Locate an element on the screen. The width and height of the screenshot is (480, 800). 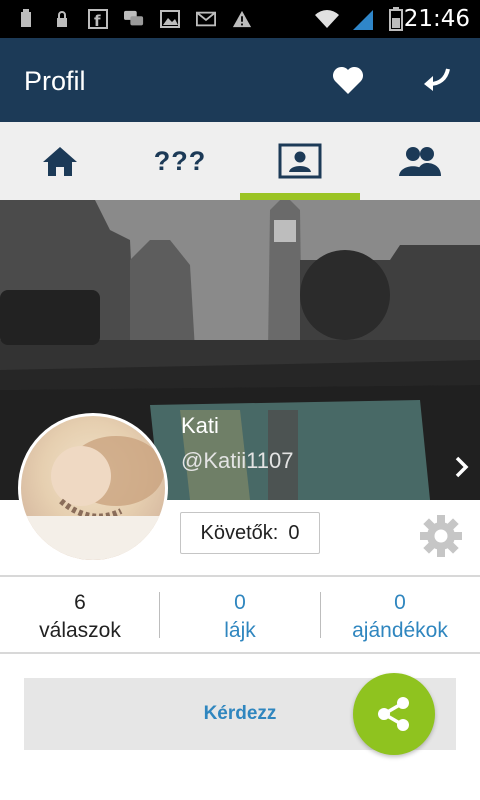
favorite-button is located at coordinates (348, 80).